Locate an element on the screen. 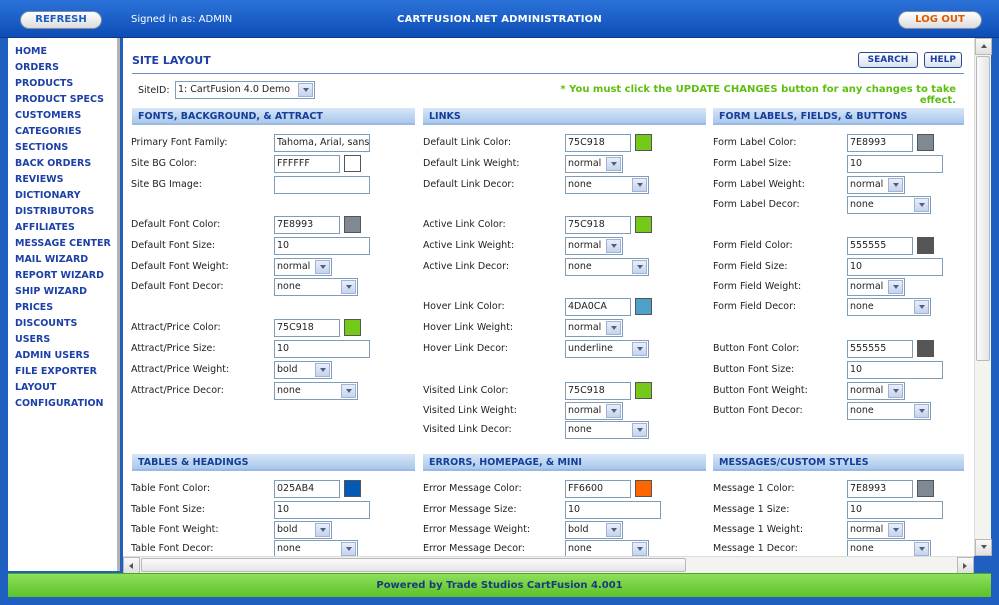 The height and width of the screenshot is (605, 999). field-form-label-color: 7E8993 is located at coordinates (880, 143).